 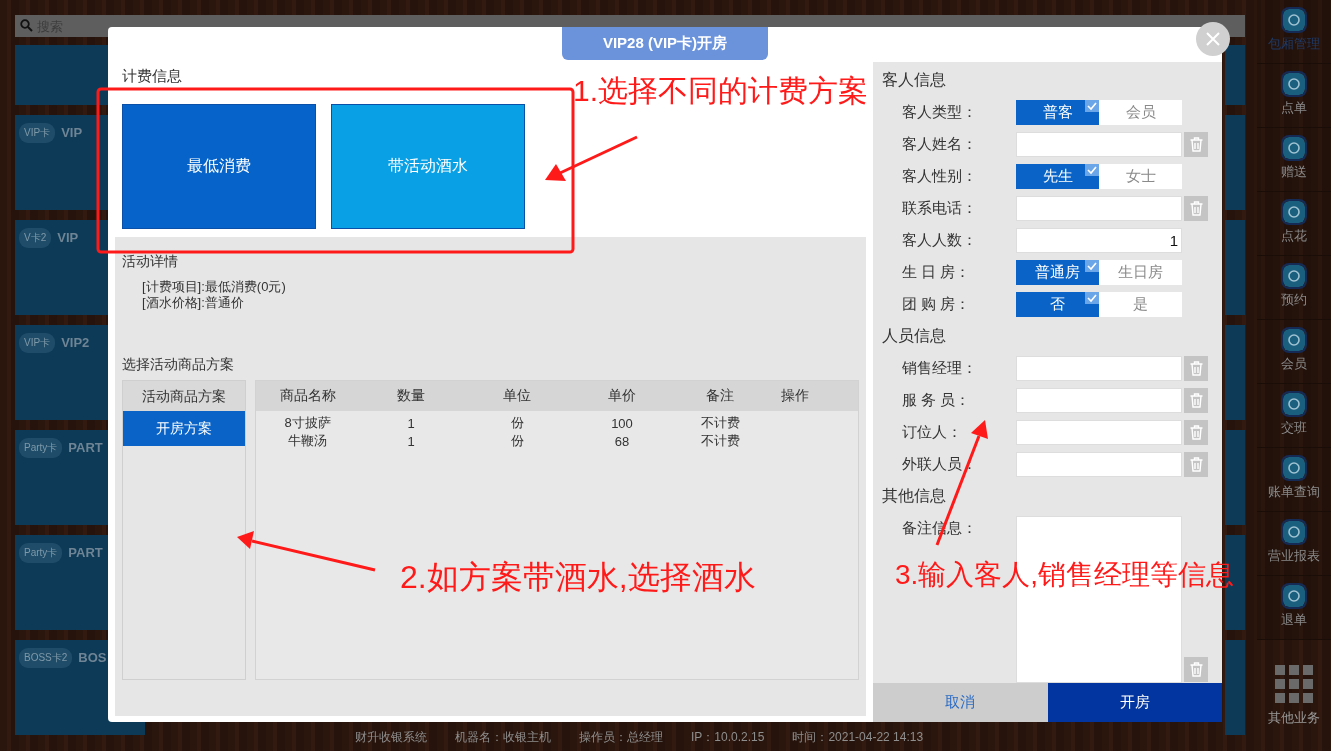 I want to click on card-badge: V卡2, so click(x=35, y=238).